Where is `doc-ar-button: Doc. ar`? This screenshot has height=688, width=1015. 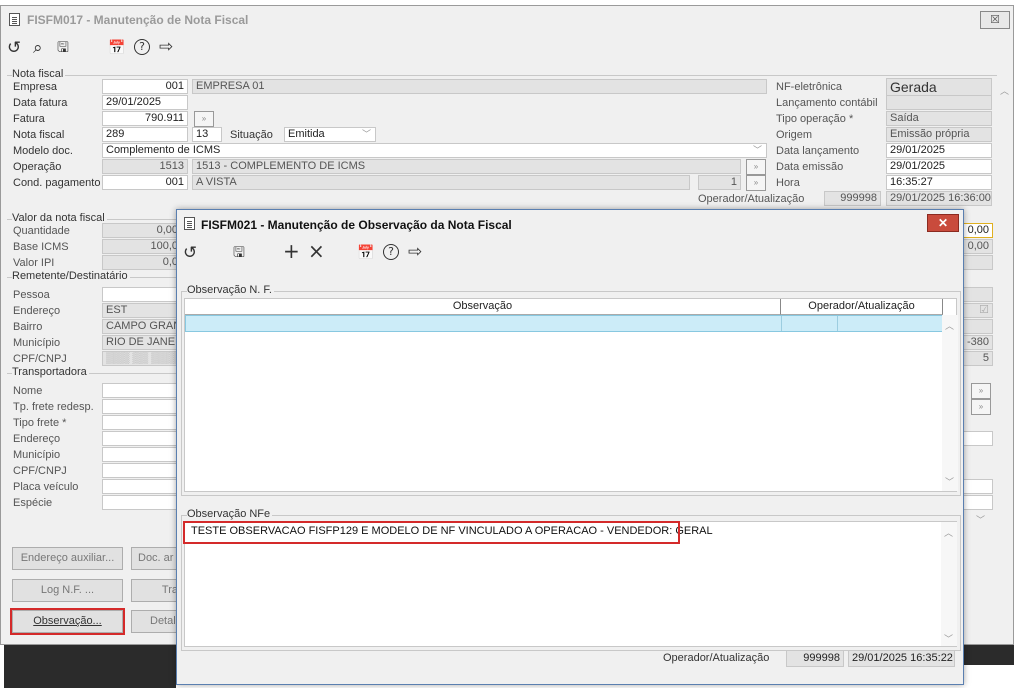
doc-ar-button: Doc. ar is located at coordinates (156, 558).